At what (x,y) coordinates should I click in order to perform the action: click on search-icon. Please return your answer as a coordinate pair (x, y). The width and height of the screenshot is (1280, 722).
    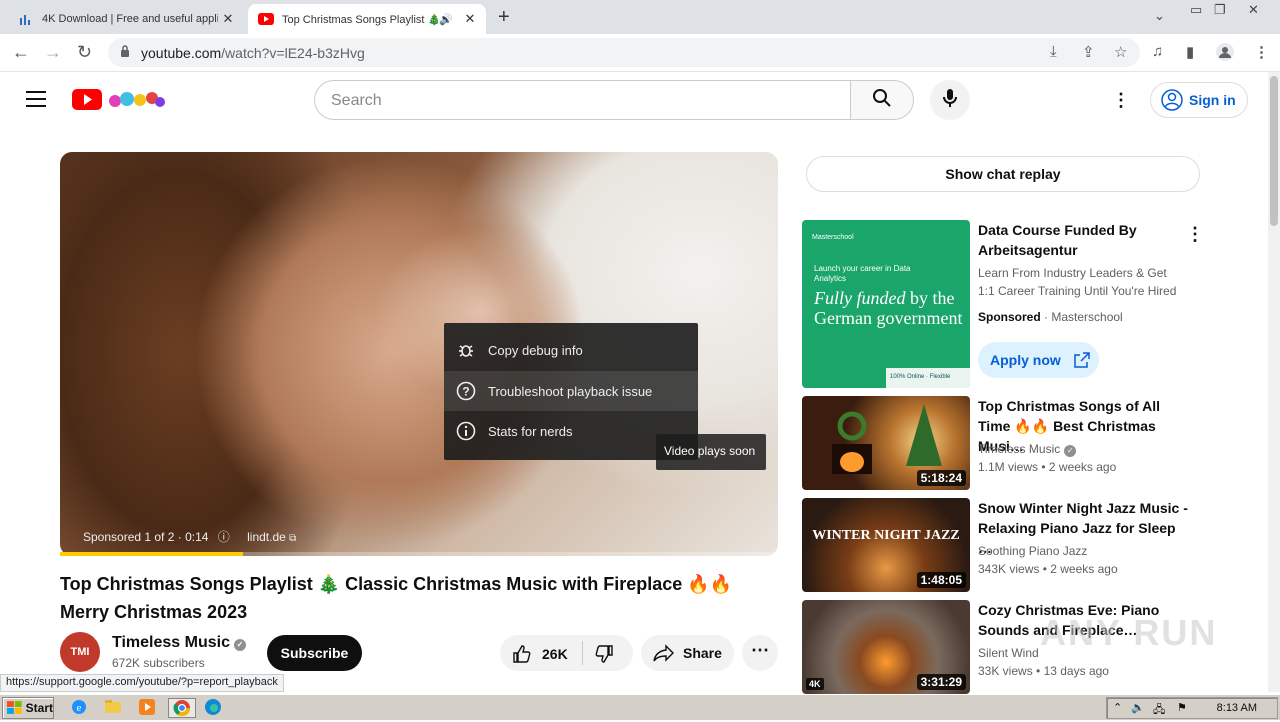
    Looking at the image, I should click on (882, 100).